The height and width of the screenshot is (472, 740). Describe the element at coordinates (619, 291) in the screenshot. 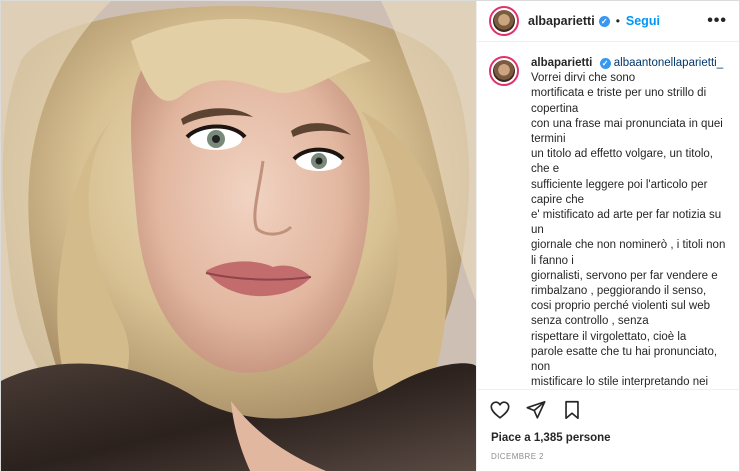

I see `caption-line: rimbalzano , peggiorando il senso,` at that location.